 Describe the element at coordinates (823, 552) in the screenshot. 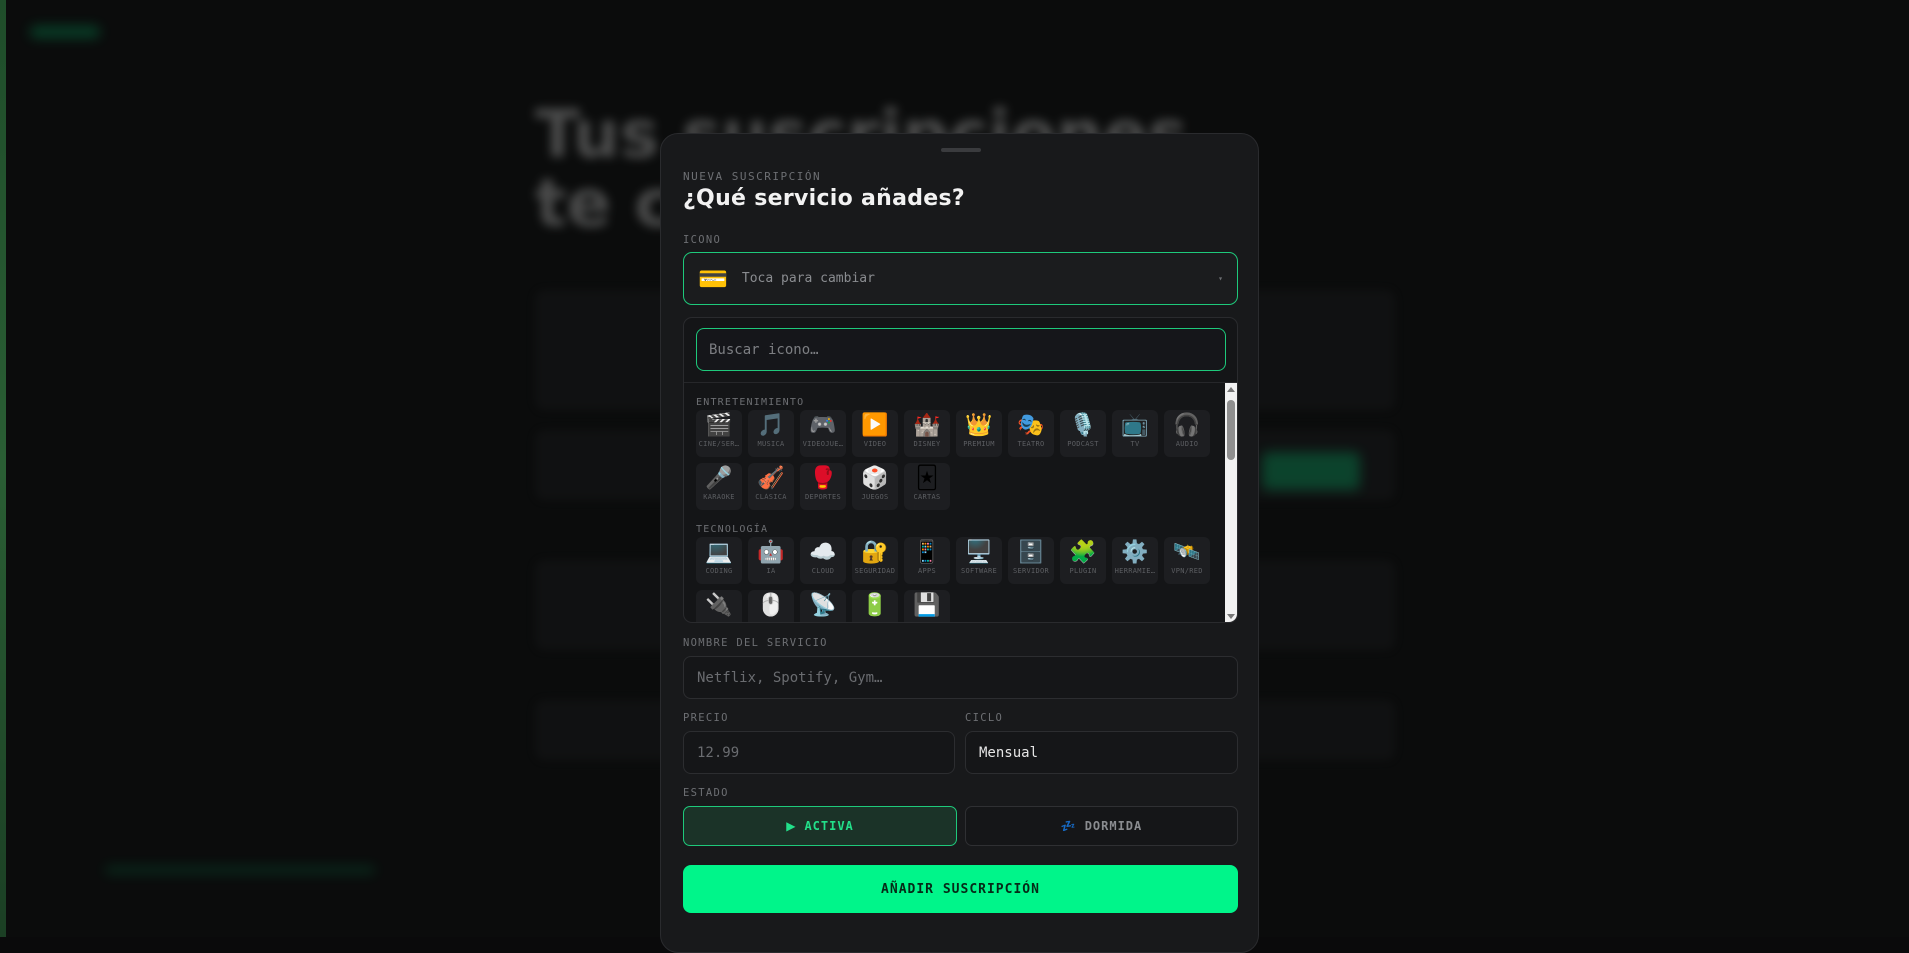

I see `icon-option-glyph: ☁️` at that location.